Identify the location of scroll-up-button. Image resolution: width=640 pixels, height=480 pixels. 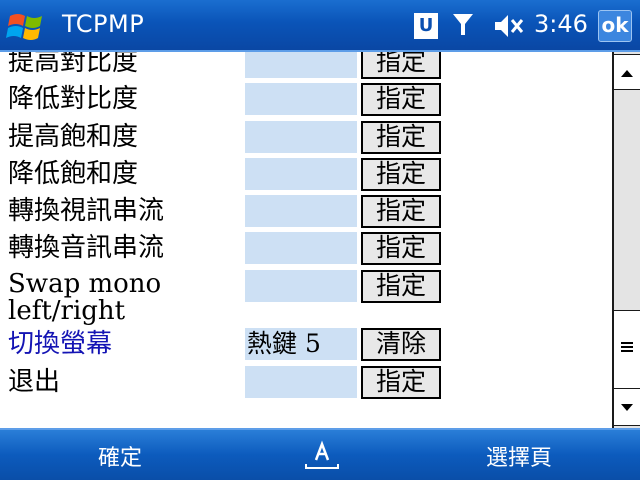
(627, 72).